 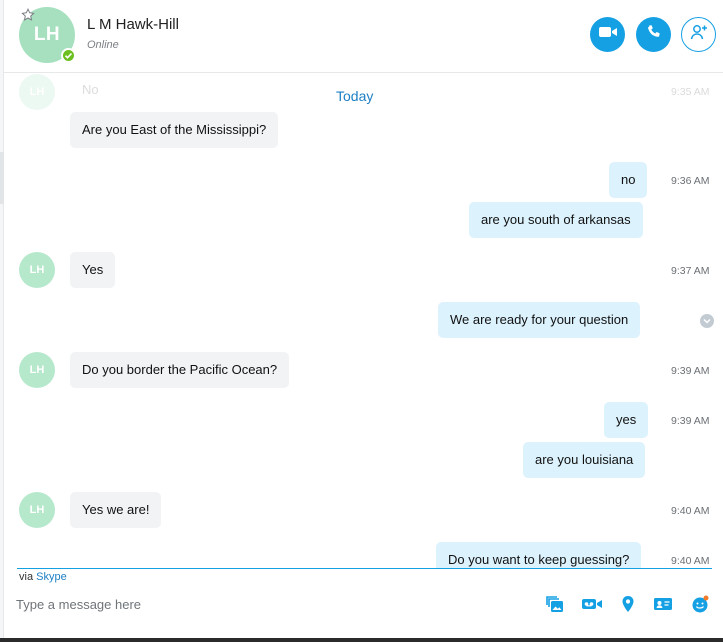 What do you see at coordinates (584, 460) in the screenshot?
I see `message-bubble-outgoing: are you louisiana` at bounding box center [584, 460].